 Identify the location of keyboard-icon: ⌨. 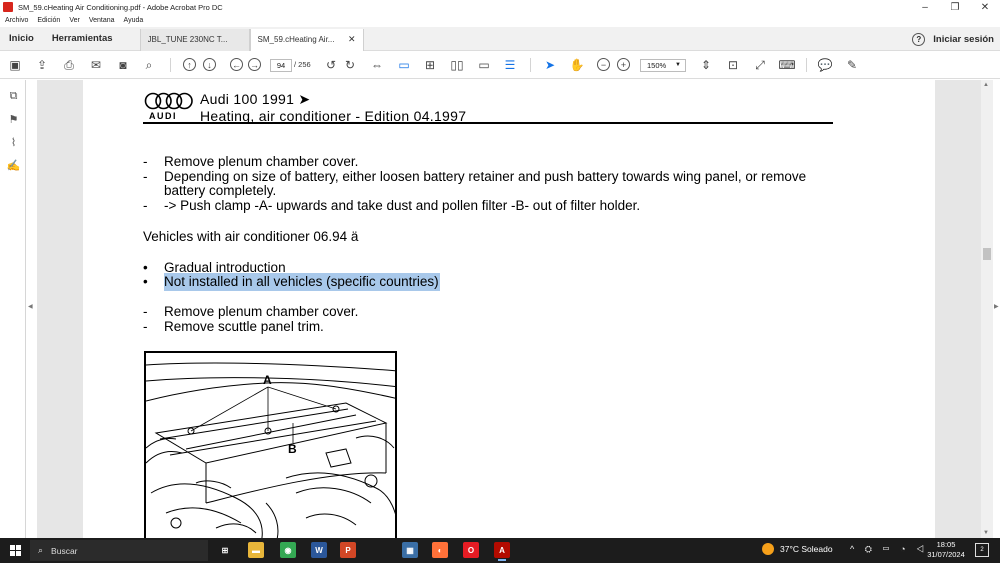
(787, 65).